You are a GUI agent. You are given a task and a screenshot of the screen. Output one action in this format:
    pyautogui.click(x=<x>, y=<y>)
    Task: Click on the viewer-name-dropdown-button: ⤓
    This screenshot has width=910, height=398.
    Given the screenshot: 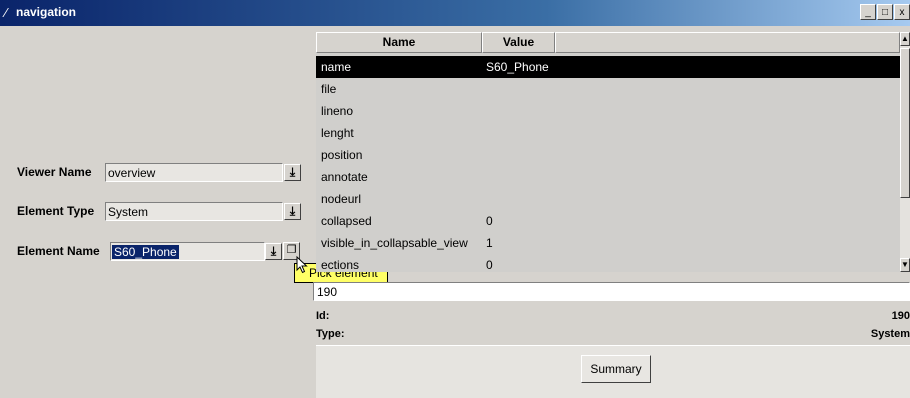 What is the action you would take?
    pyautogui.click(x=292, y=172)
    